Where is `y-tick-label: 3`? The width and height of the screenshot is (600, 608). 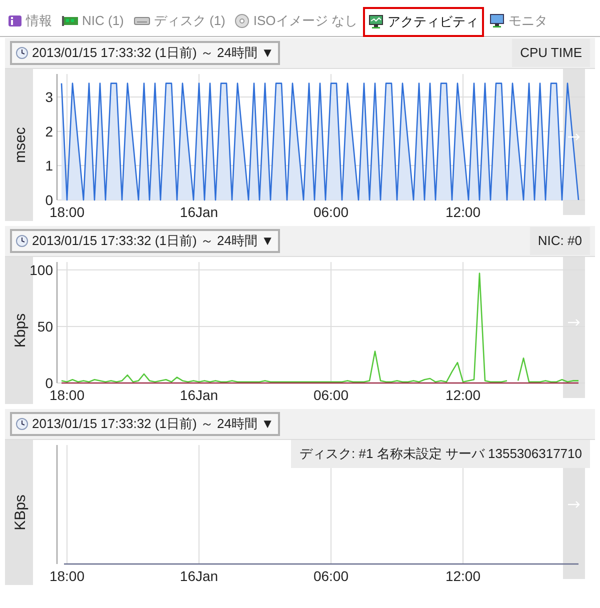
y-tick-label: 3 is located at coordinates (49, 97).